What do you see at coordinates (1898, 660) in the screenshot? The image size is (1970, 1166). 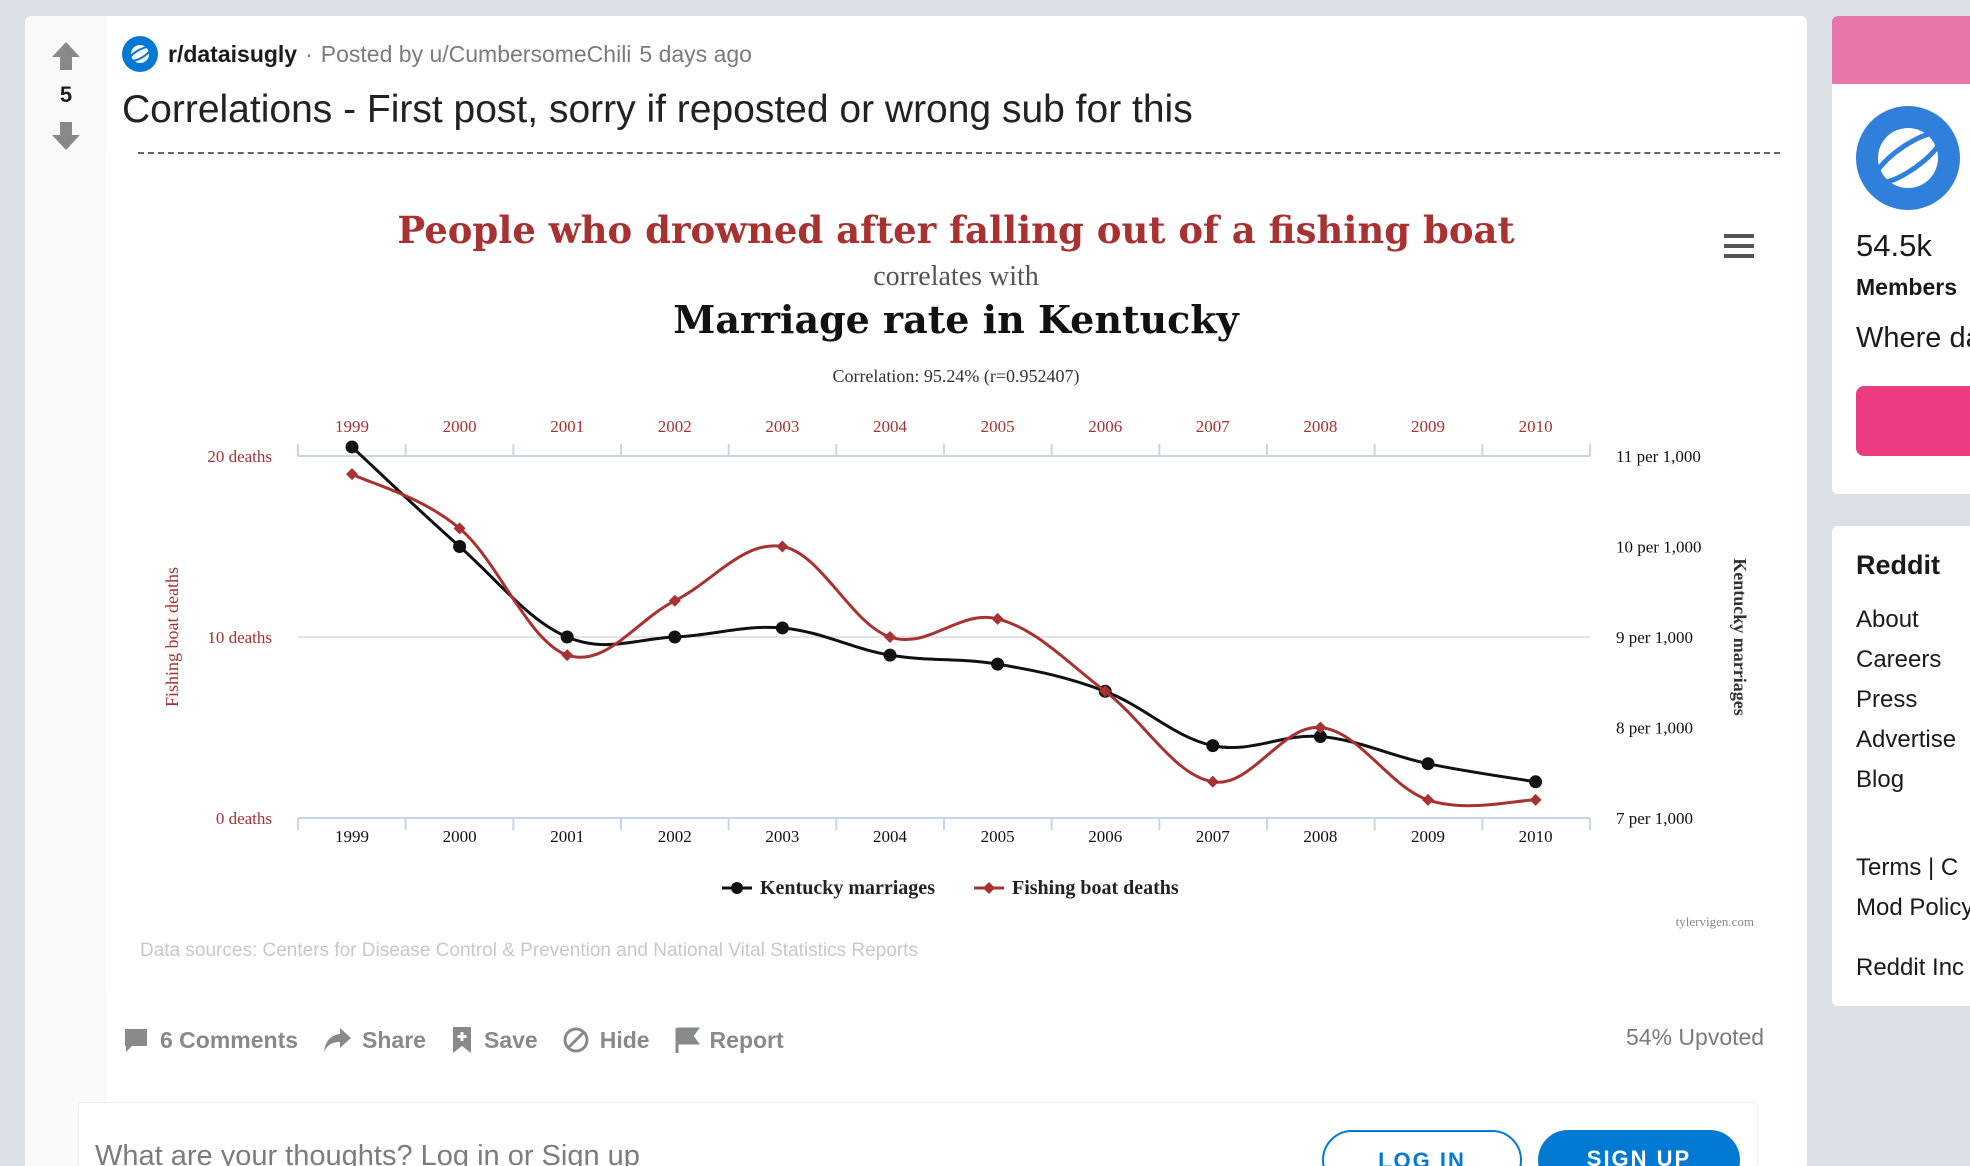 I see `link-careers: Careers` at bounding box center [1898, 660].